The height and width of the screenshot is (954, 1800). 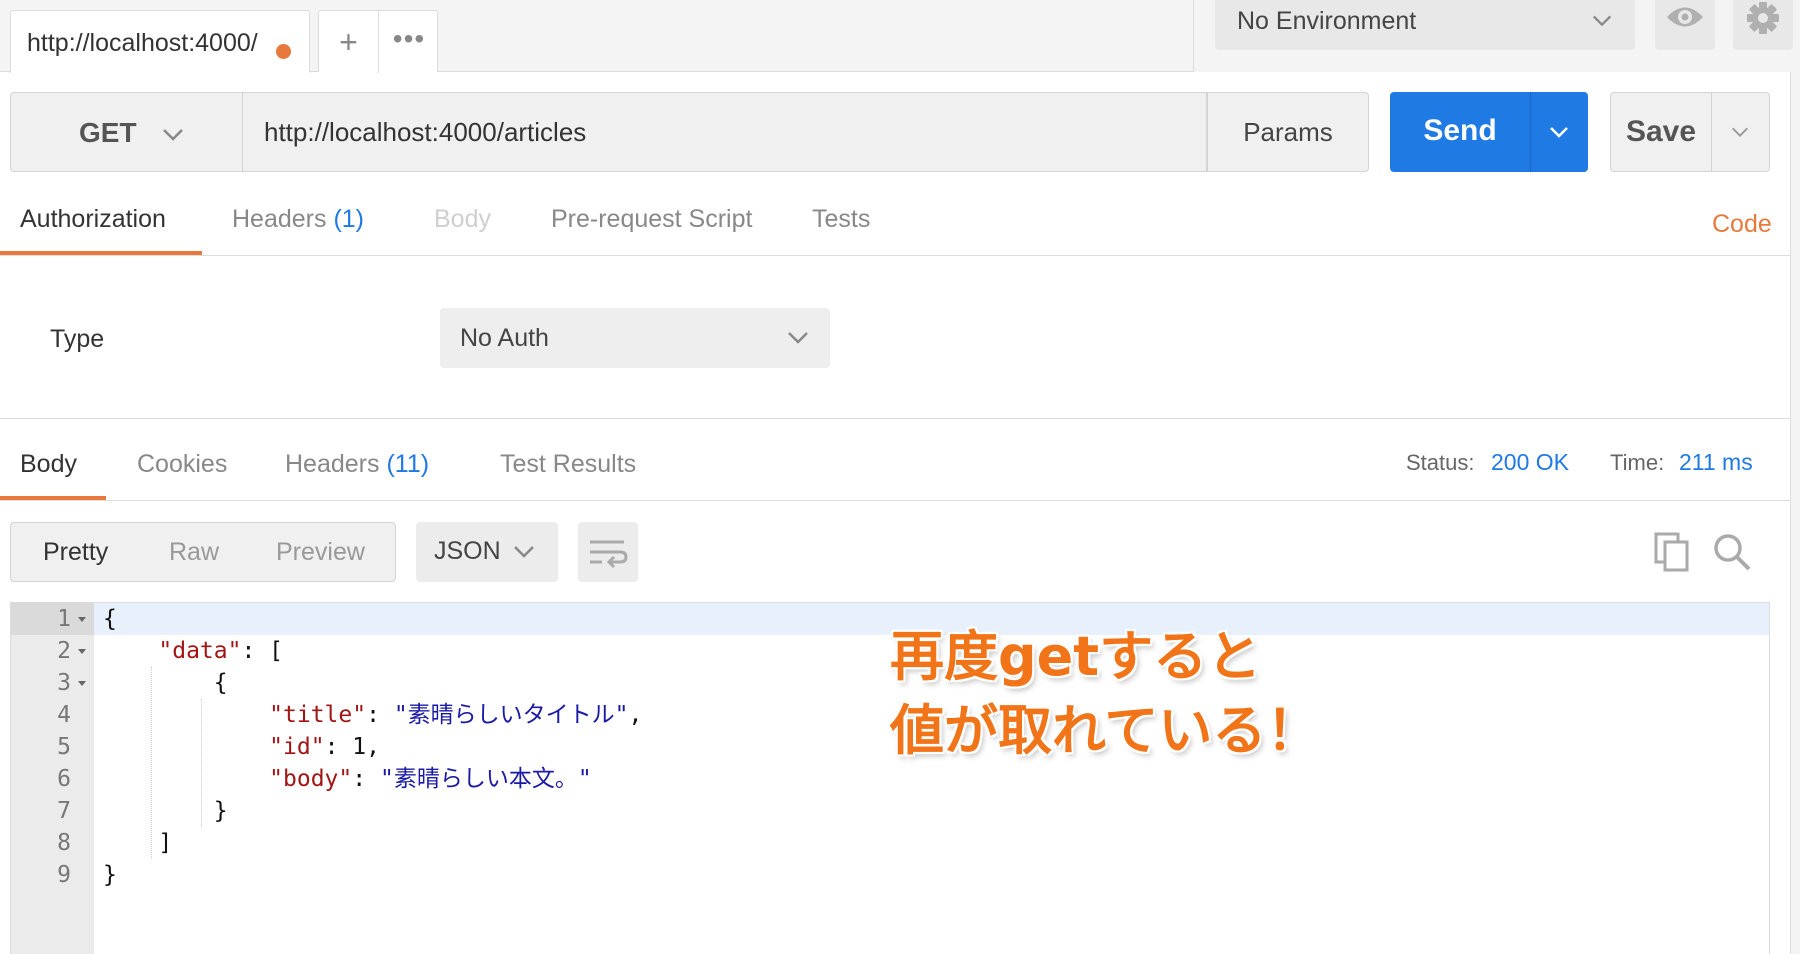 What do you see at coordinates (298, 219) in the screenshot?
I see `tab-headers: Headers (1)` at bounding box center [298, 219].